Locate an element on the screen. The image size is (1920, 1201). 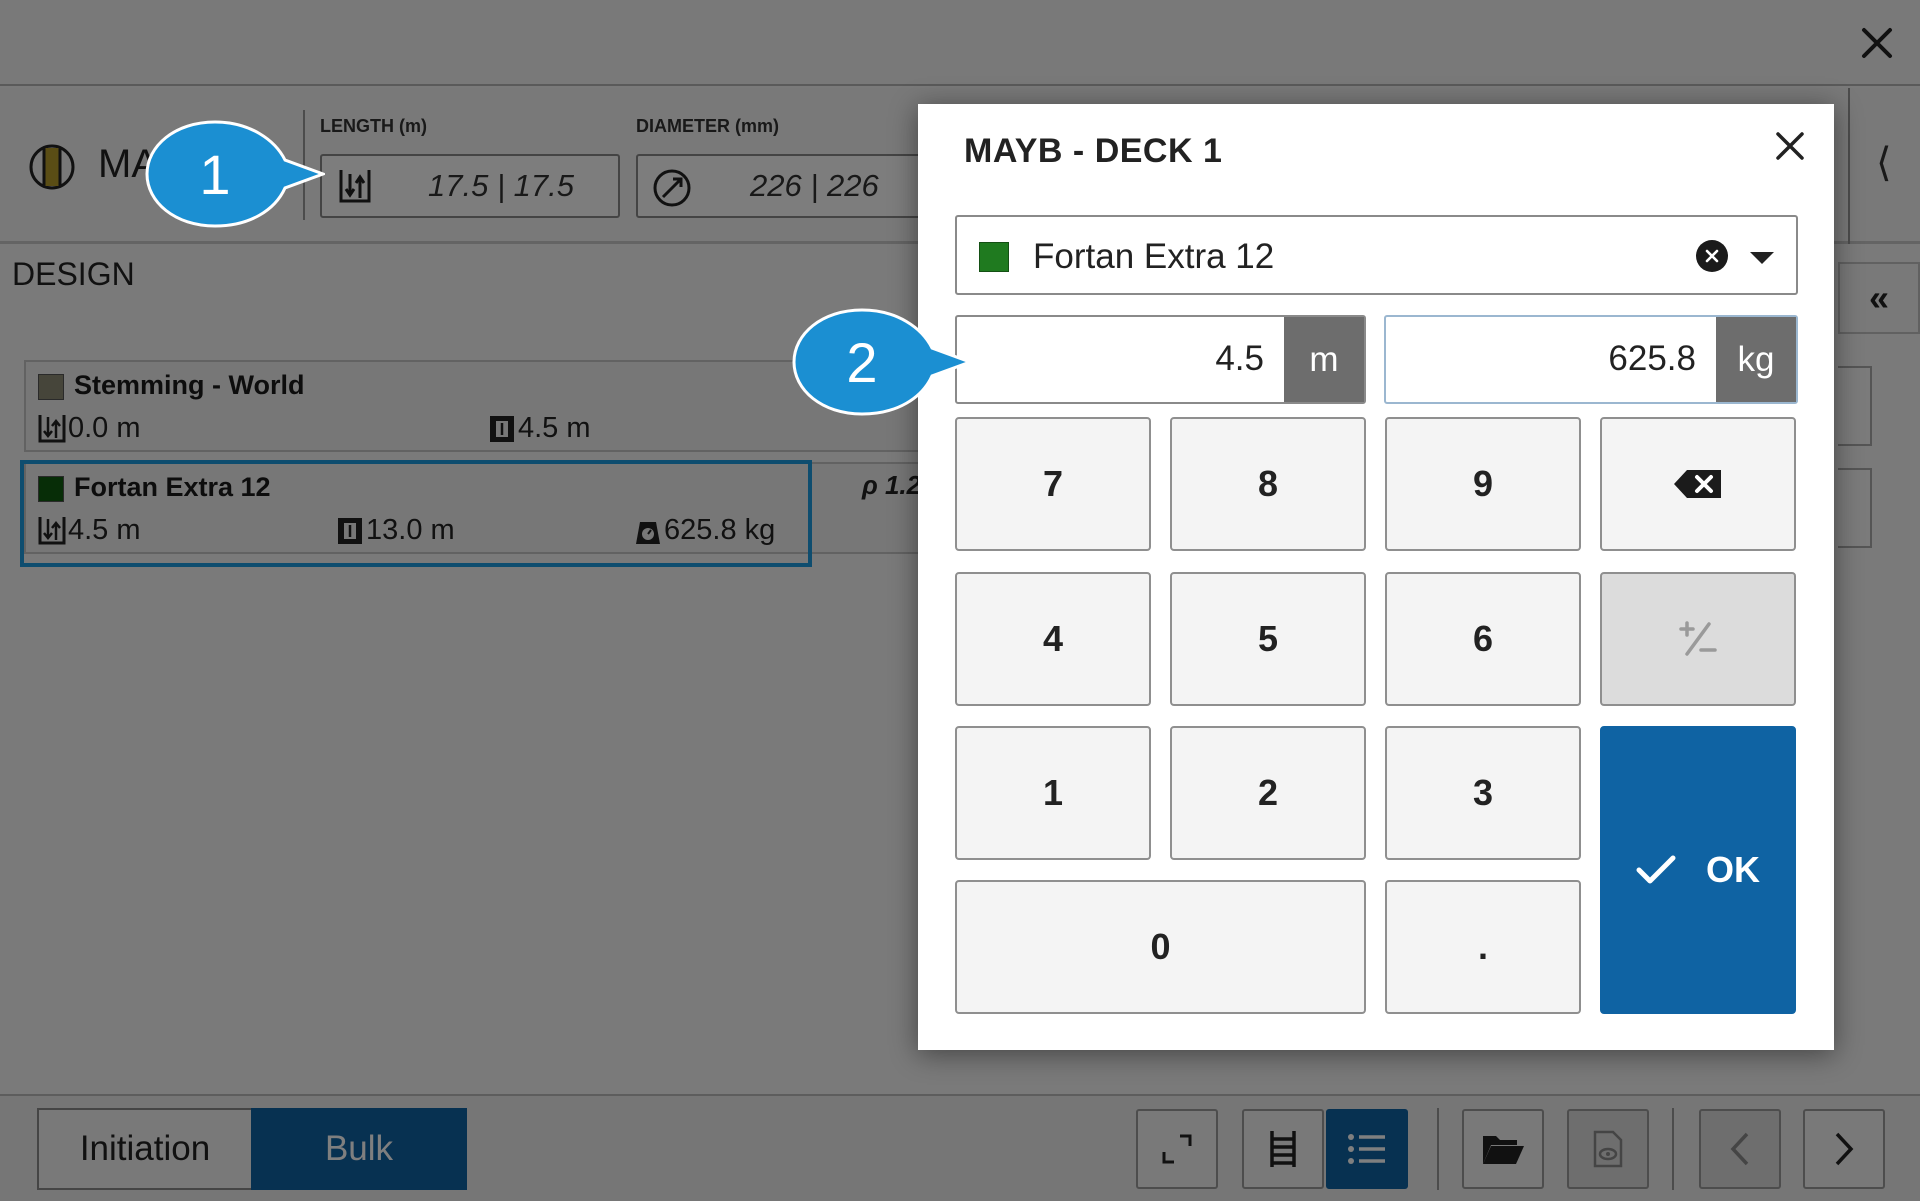
key-8: 8 is located at coordinates (1268, 484).